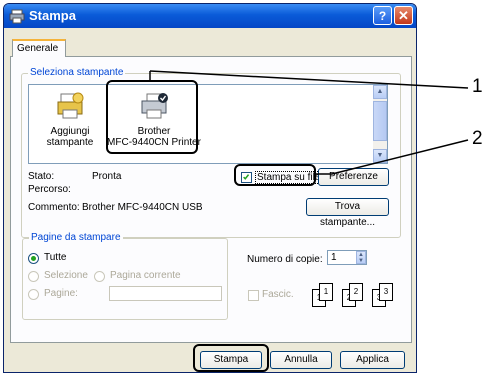 This screenshot has width=491, height=376. What do you see at coordinates (41, 176) in the screenshot?
I see `status-label: Stato:` at bounding box center [41, 176].